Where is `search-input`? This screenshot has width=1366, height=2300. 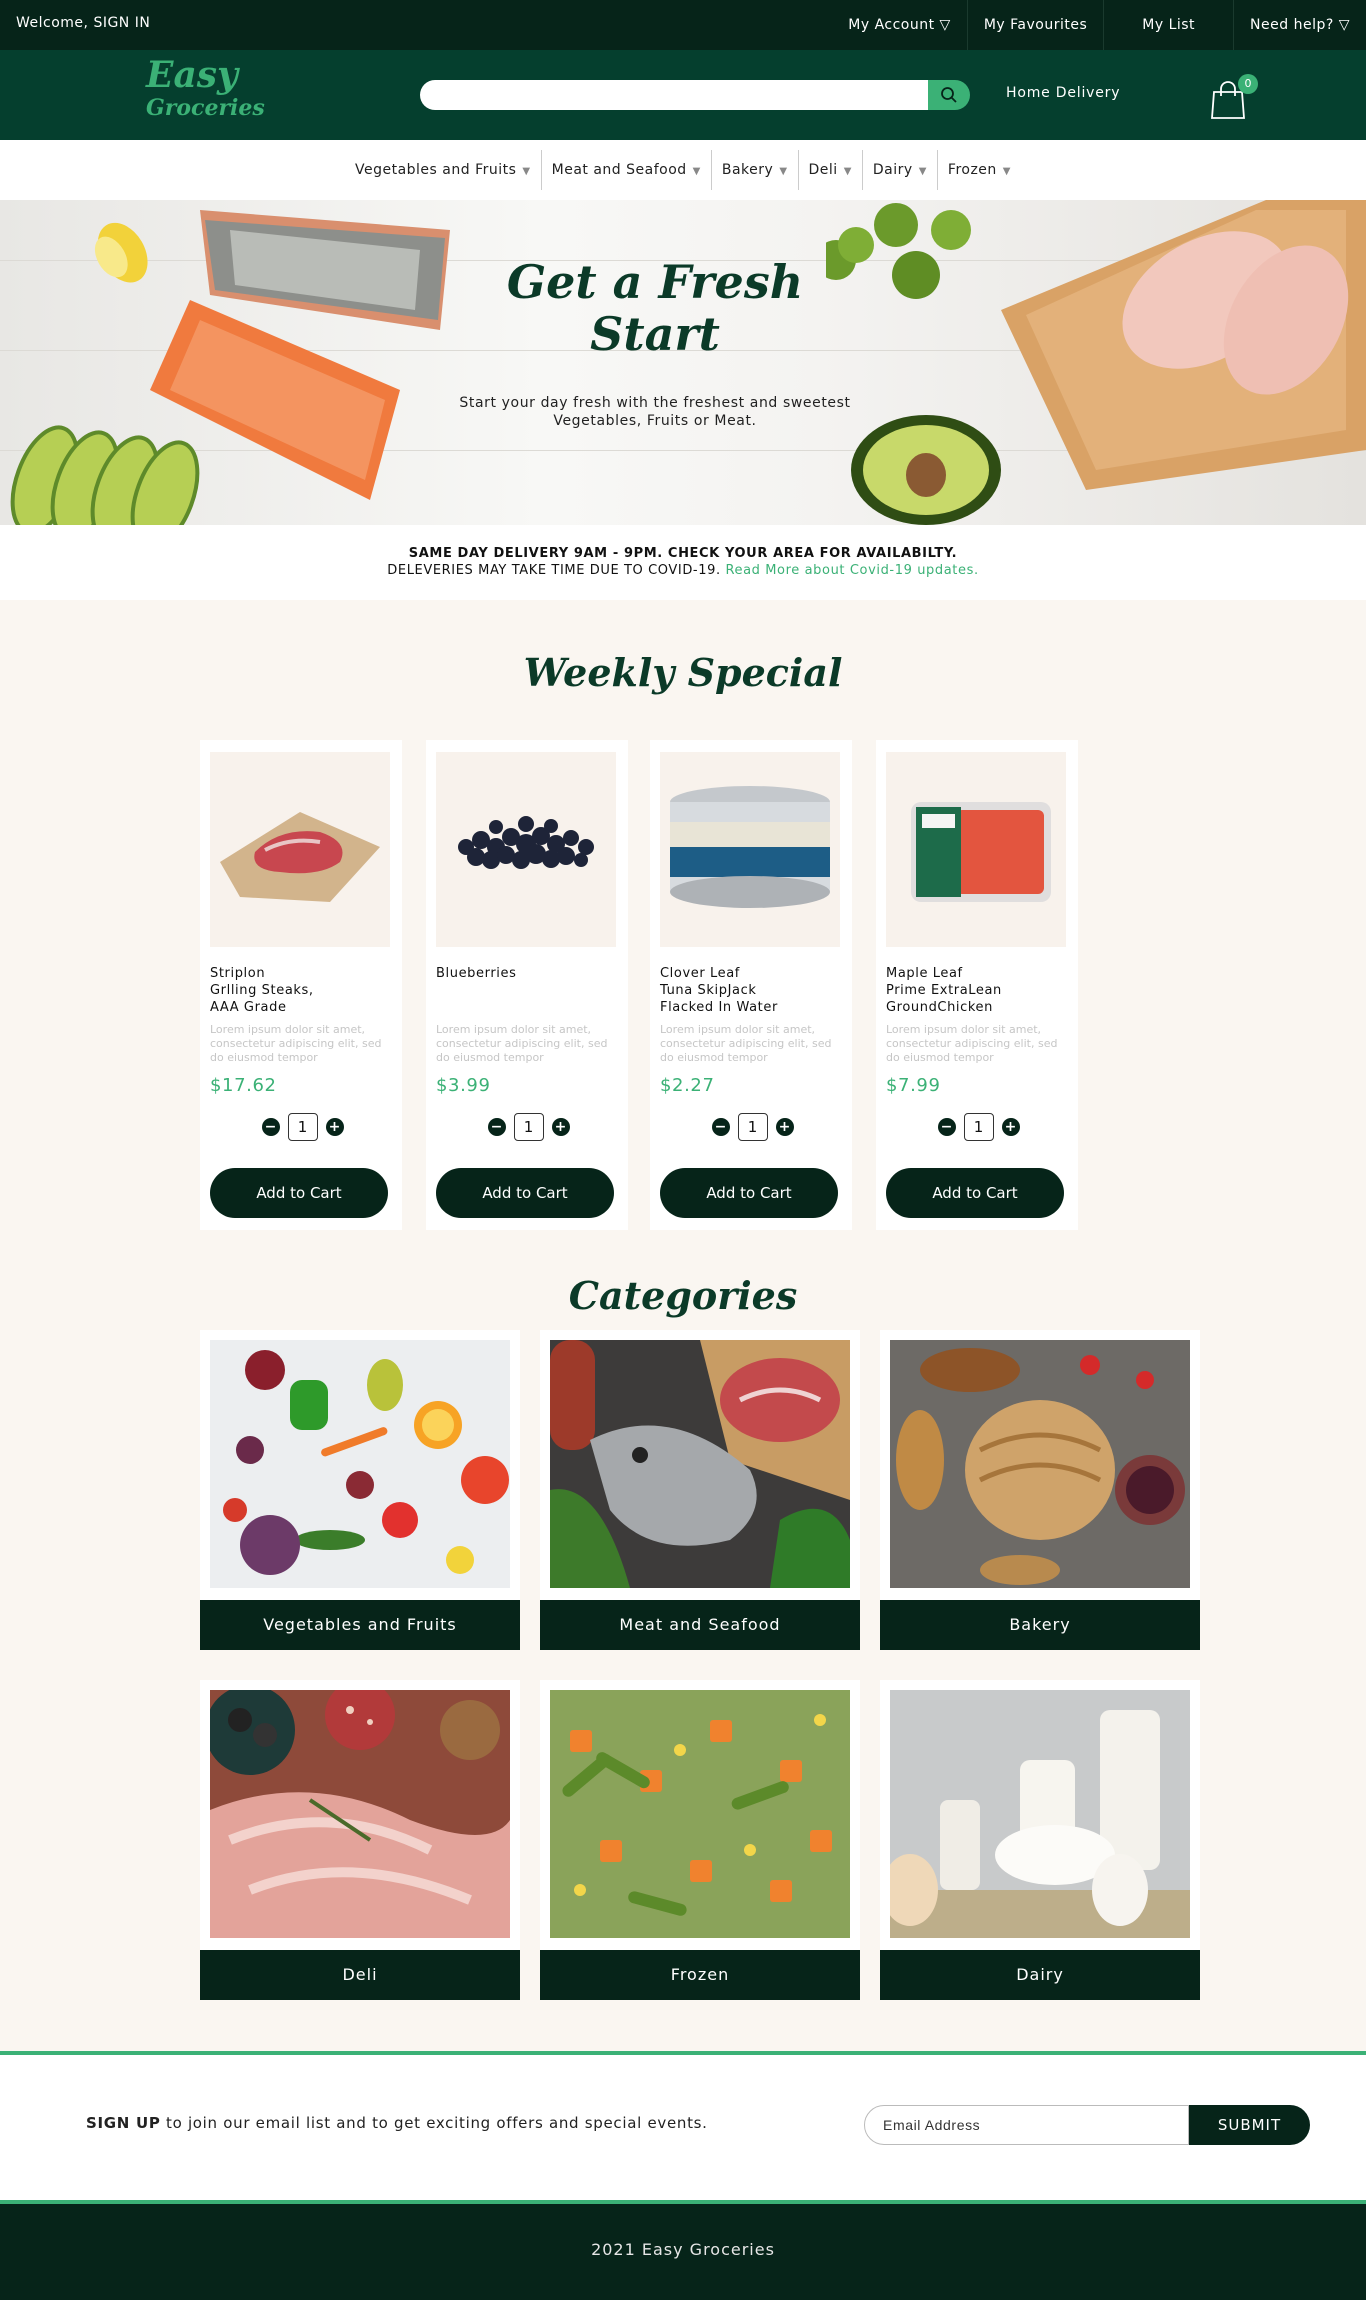 search-input is located at coordinates (674, 95).